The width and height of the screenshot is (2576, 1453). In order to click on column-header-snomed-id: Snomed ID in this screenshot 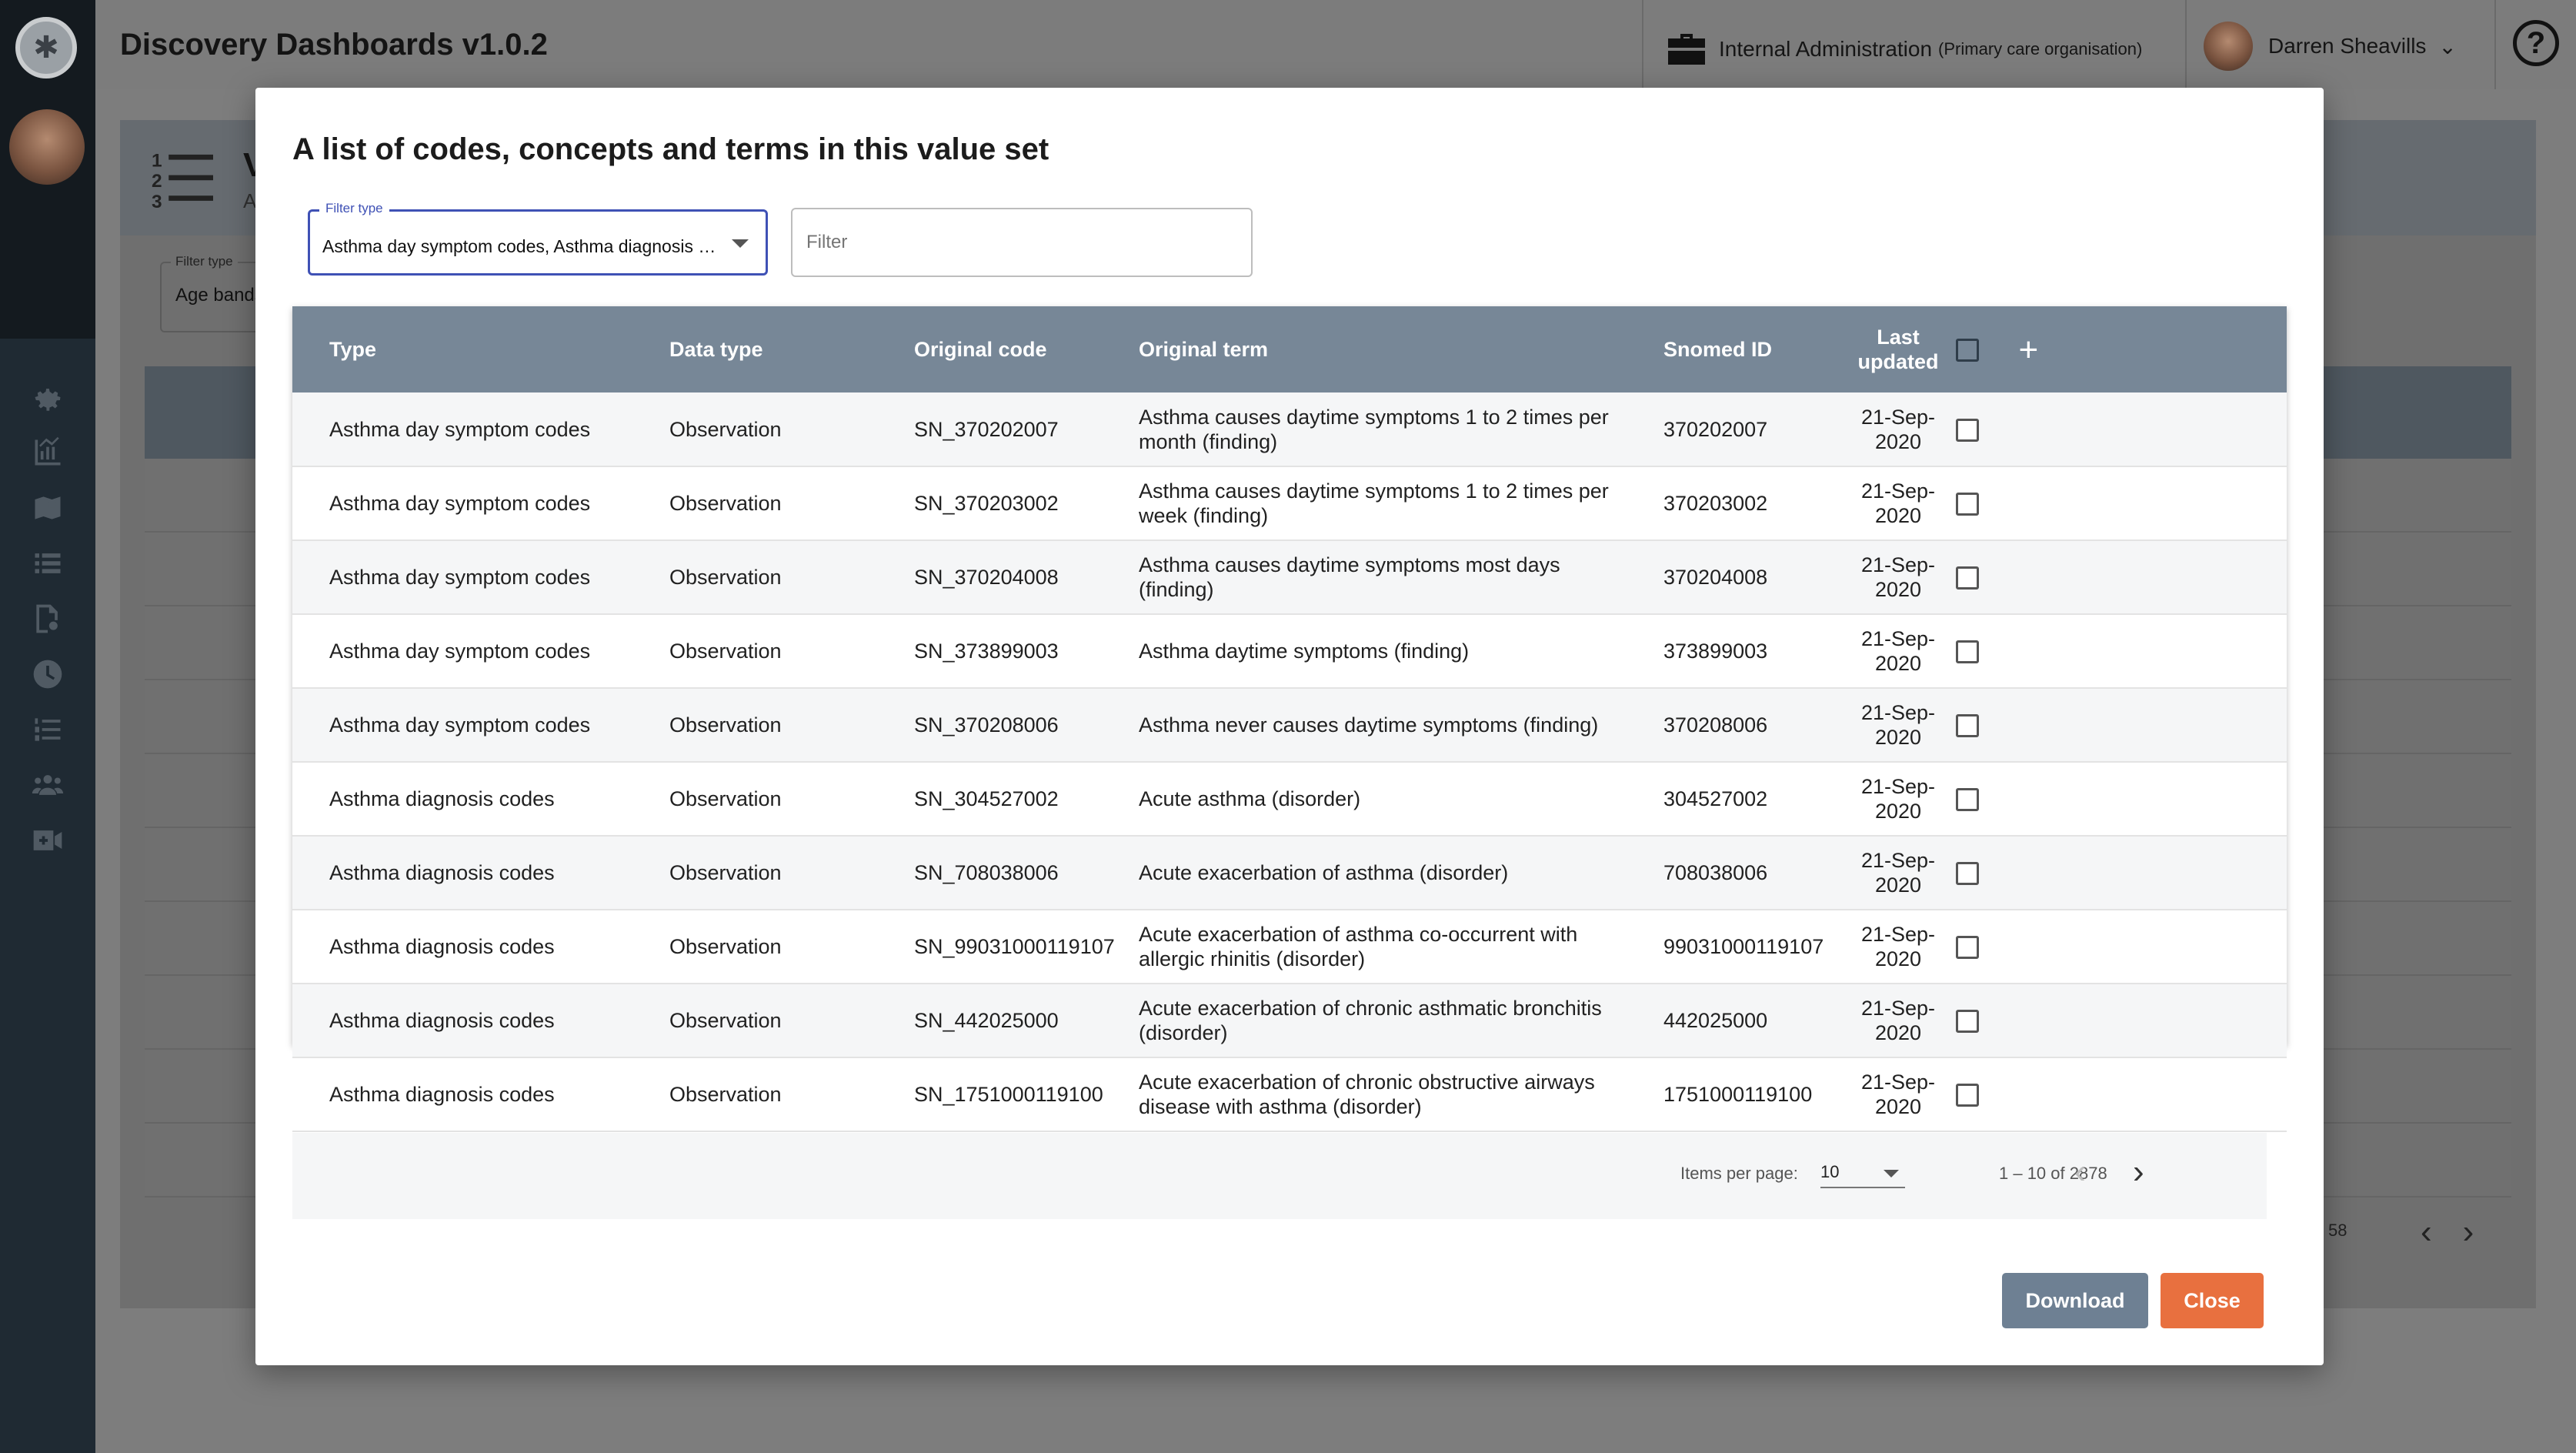, I will do `click(1733, 349)`.